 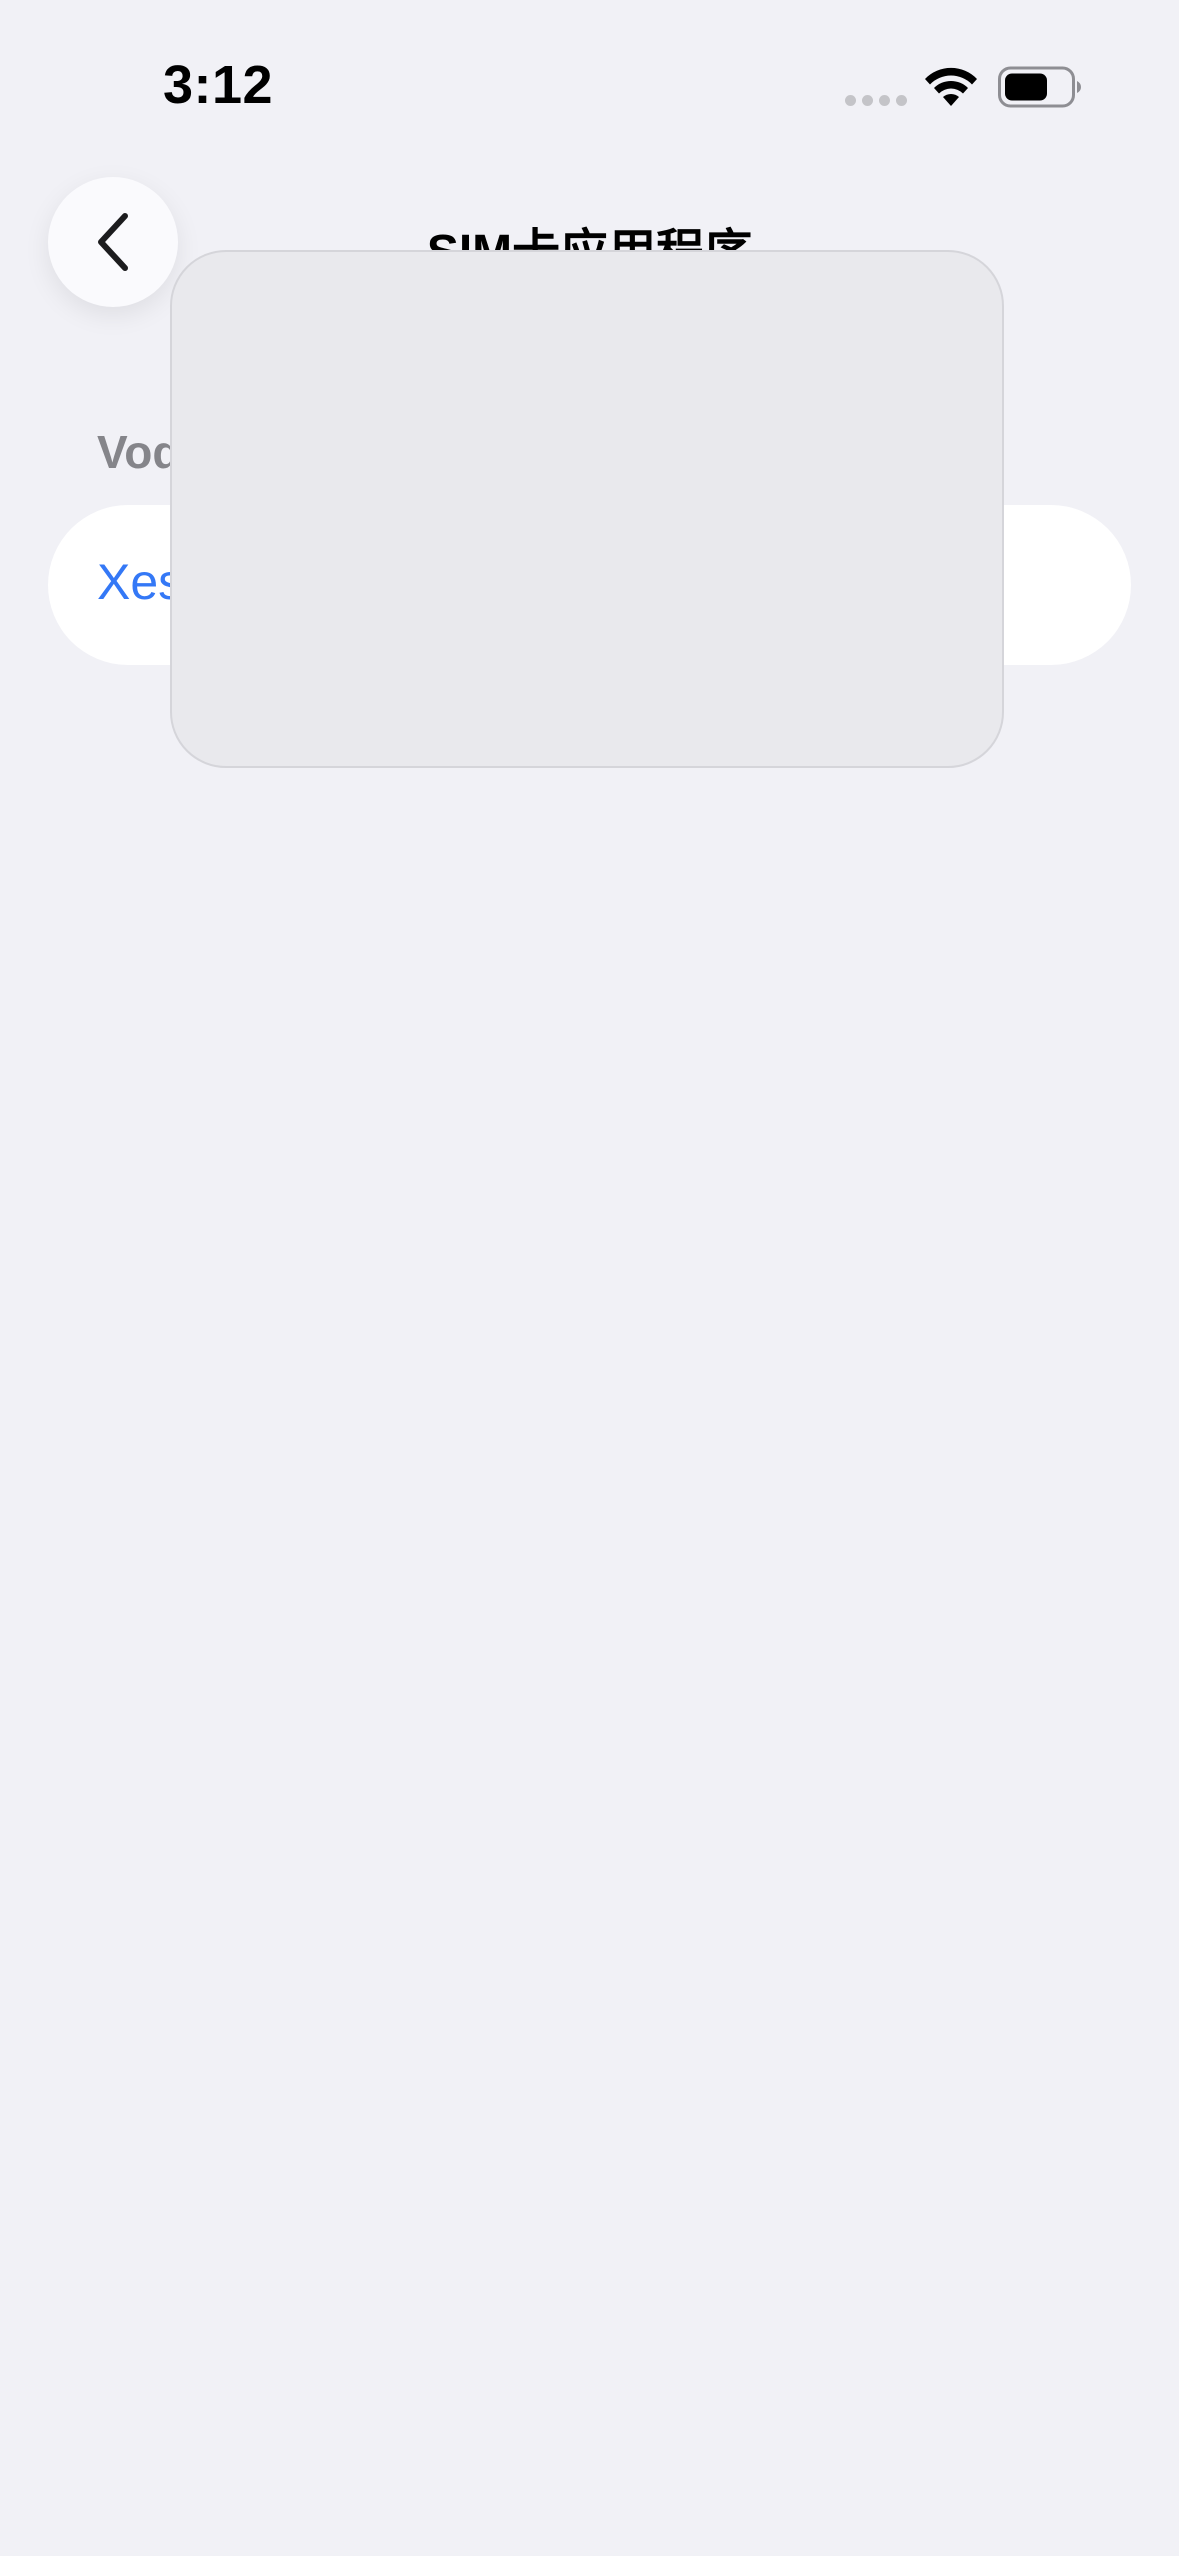 I want to click on battery-icon, so click(x=1039, y=87).